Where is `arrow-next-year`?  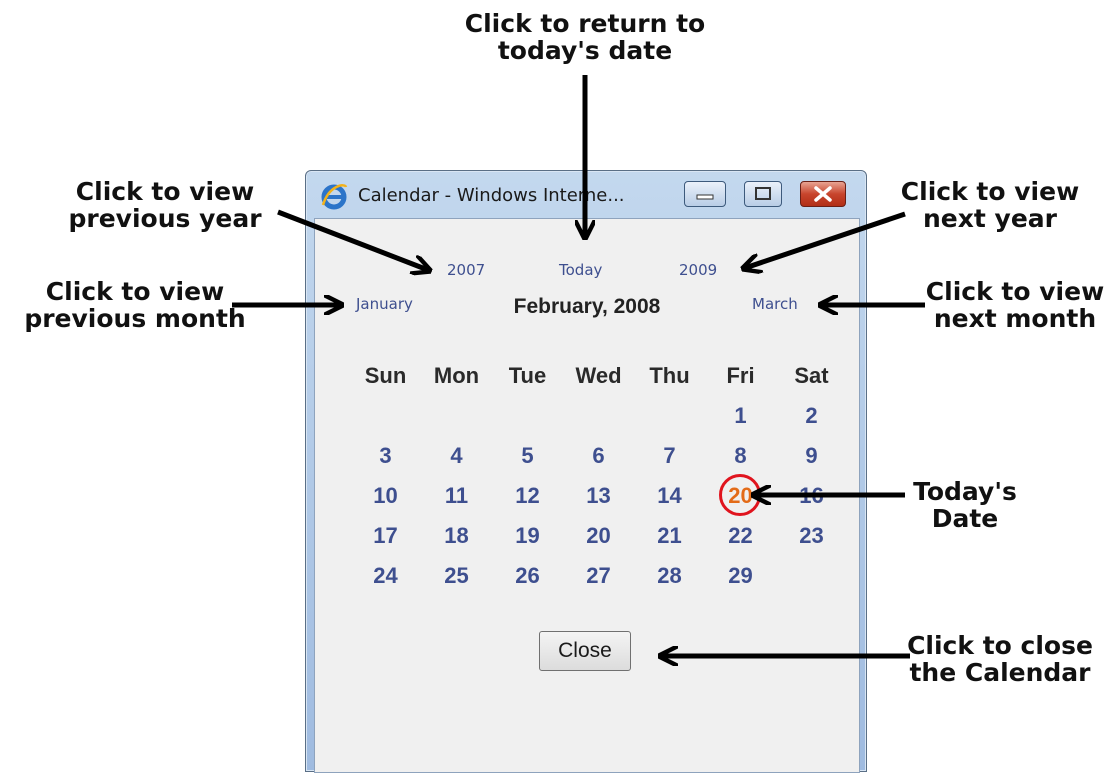
arrow-next-year is located at coordinates (825, 239).